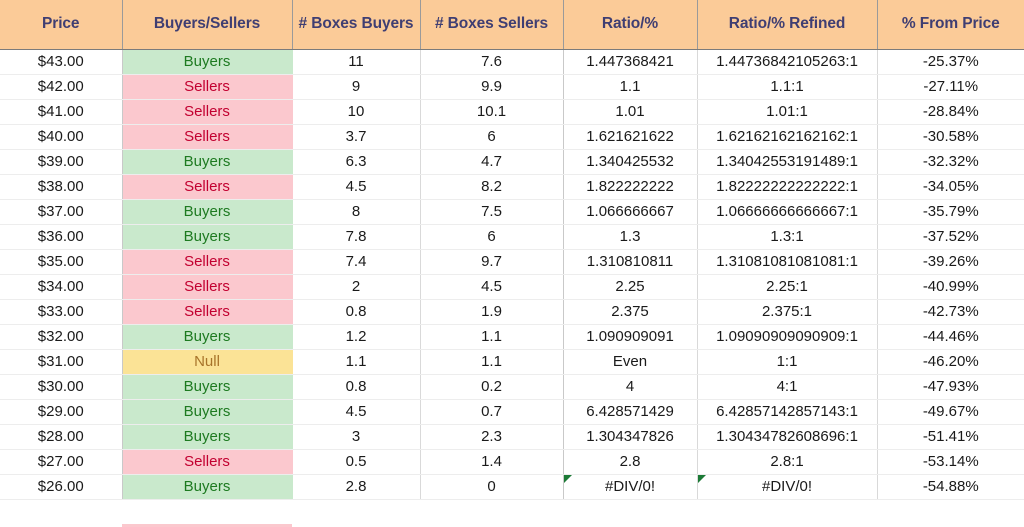  Describe the element at coordinates (787, 262) in the screenshot. I see `cell-ratio-pct-refined: 1.31081081081081:1` at that location.